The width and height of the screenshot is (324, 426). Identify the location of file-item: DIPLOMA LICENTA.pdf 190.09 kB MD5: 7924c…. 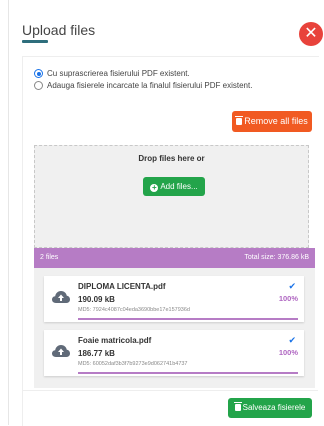
(174, 299).